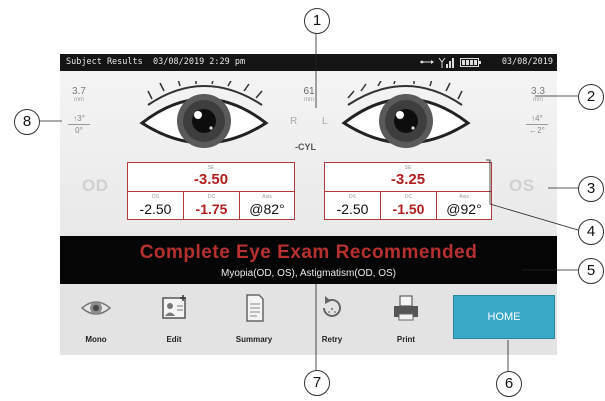  What do you see at coordinates (96, 321) in the screenshot?
I see `mono-button: Mono` at bounding box center [96, 321].